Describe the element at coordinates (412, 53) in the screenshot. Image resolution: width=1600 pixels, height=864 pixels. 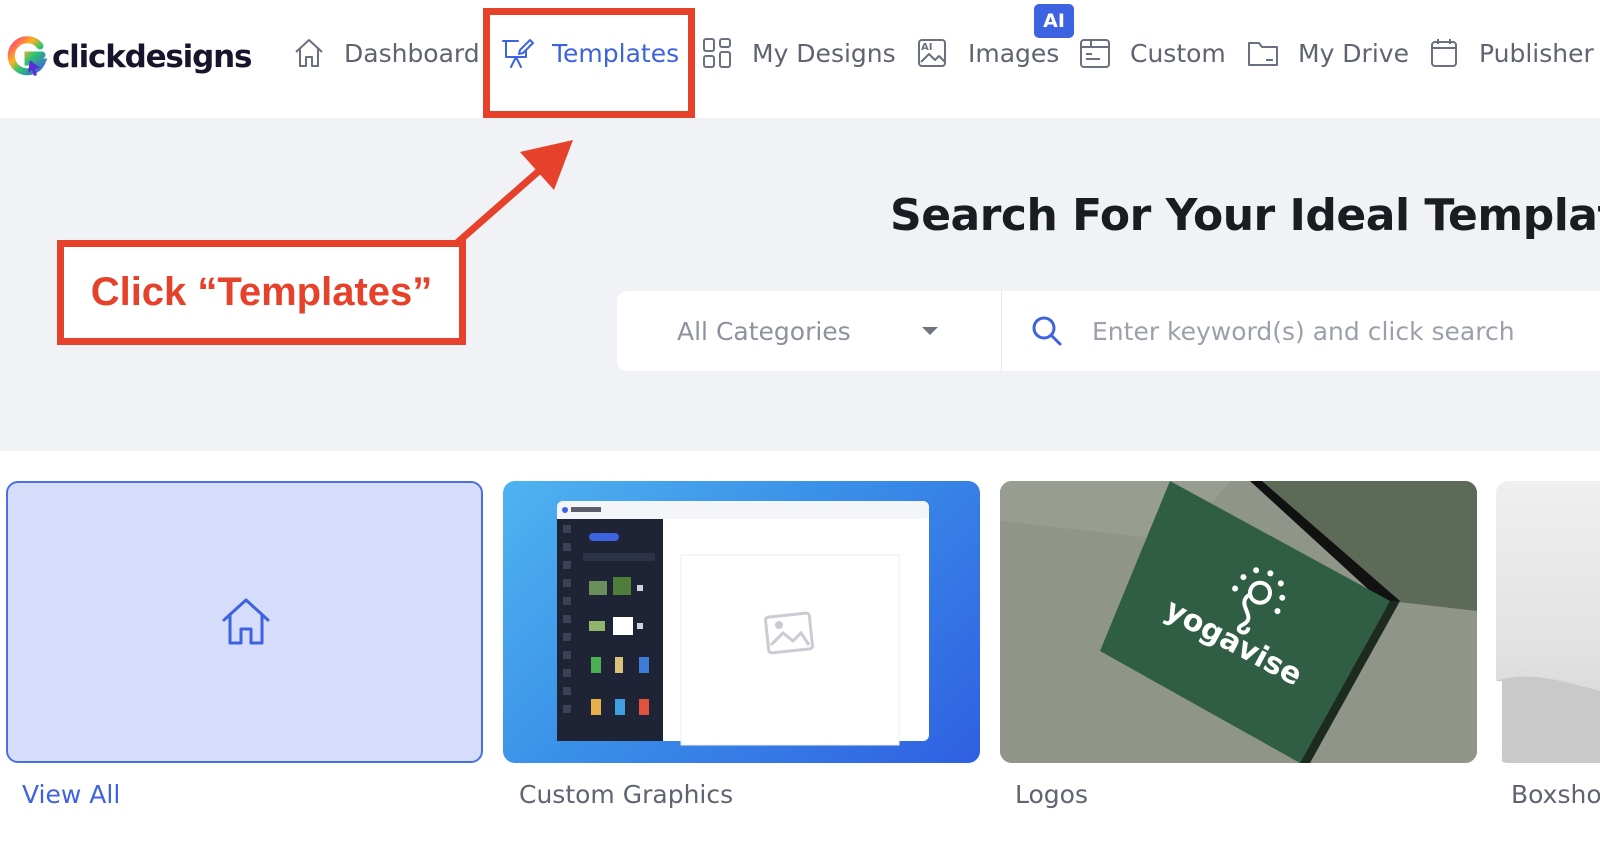
I see `nav-label: Dashboard` at that location.